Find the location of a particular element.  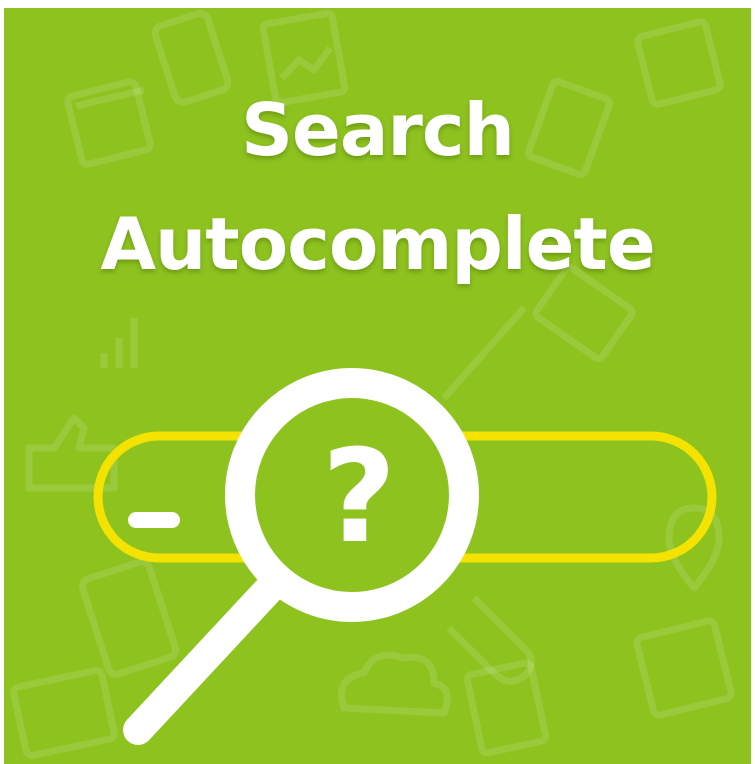

magnifier-handle is located at coordinates (205, 658).